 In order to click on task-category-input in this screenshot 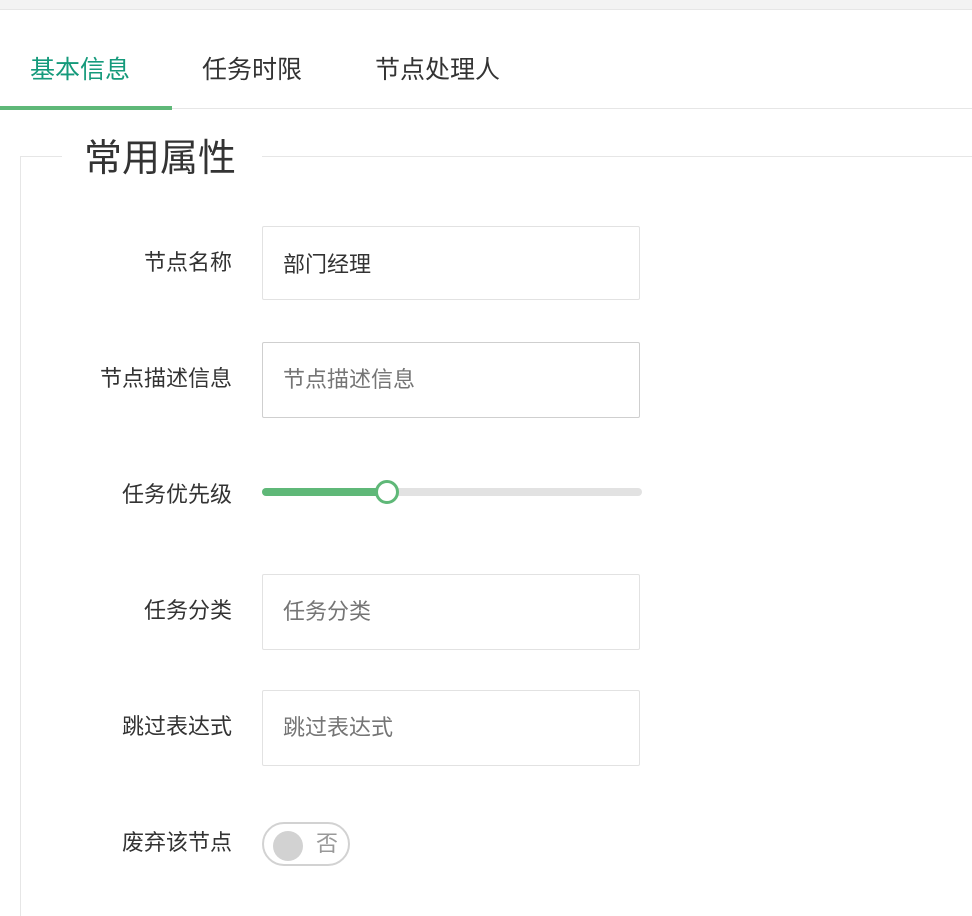, I will do `click(451, 612)`.